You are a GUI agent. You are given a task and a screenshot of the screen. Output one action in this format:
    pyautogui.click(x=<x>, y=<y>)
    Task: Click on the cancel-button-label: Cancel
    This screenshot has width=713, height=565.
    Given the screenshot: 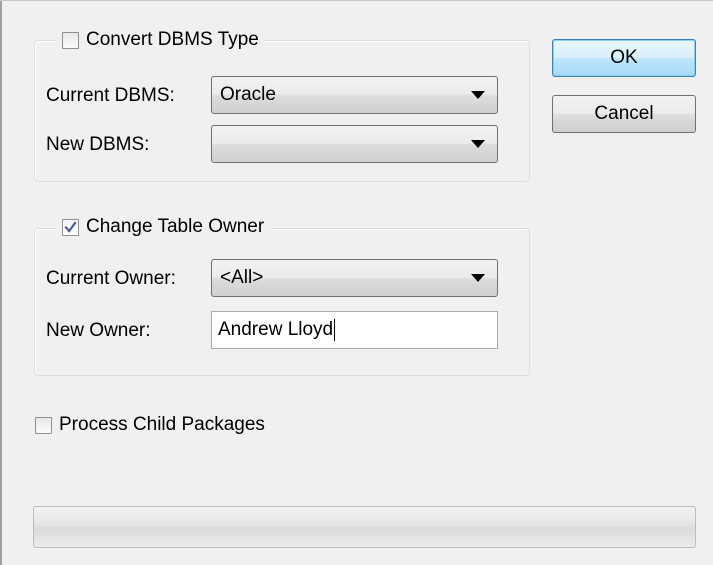 What is the action you would take?
    pyautogui.click(x=624, y=113)
    